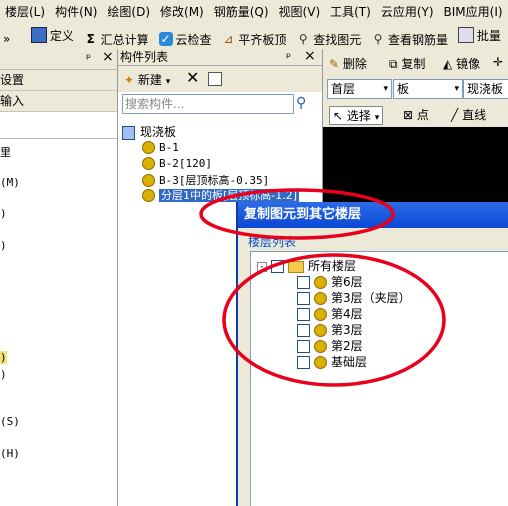 The height and width of the screenshot is (506, 508). What do you see at coordinates (241, 11) in the screenshot?
I see `menu-rebar: 钢筋量(Q)` at bounding box center [241, 11].